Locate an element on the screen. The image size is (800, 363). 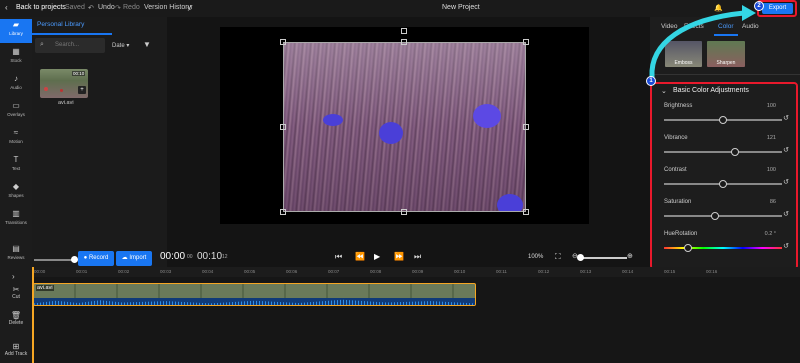
cut-tool: ✂ Cut is located at coordinates (16, 292).